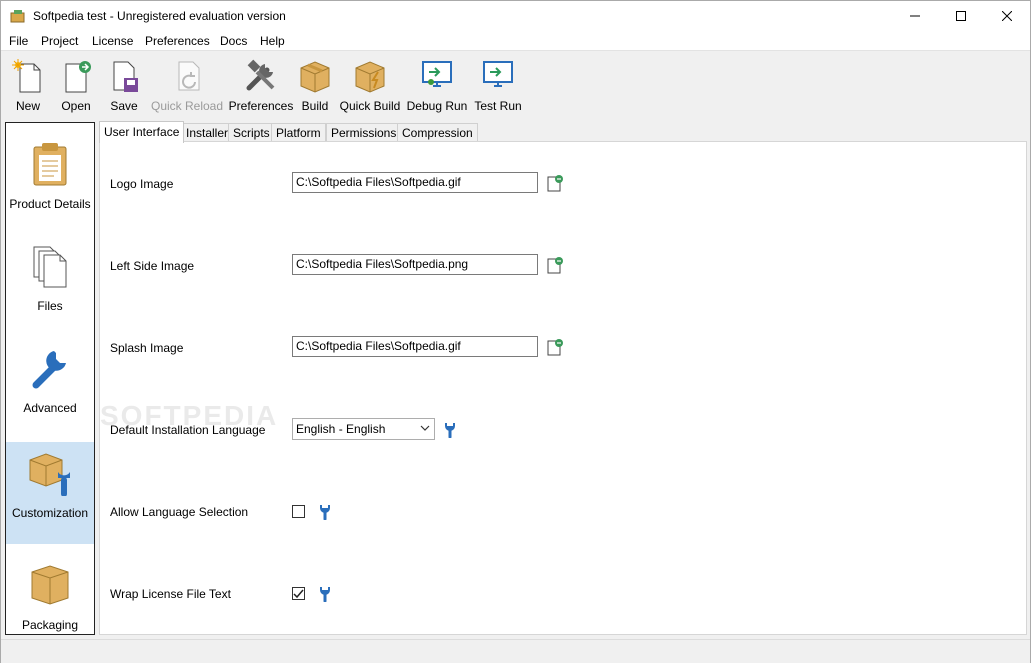  What do you see at coordinates (142, 184) in the screenshot?
I see `logo-image-label: Logo Image` at bounding box center [142, 184].